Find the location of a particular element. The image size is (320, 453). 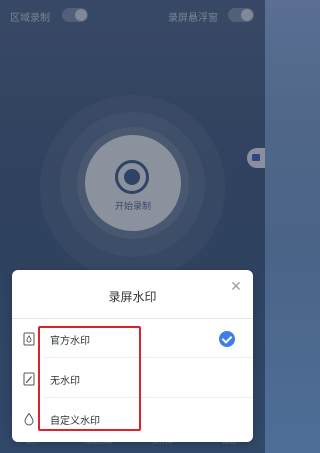

highlight-box is located at coordinates (89, 378).